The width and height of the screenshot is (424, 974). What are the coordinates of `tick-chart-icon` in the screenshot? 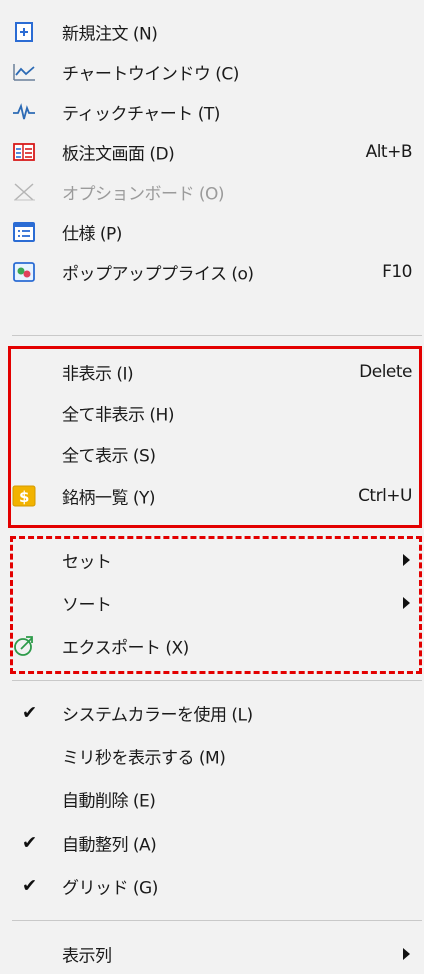 It's located at (24, 112).